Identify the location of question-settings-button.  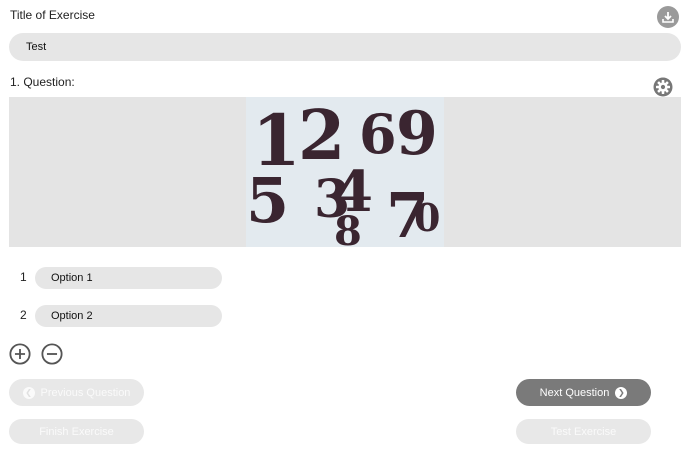
(663, 87).